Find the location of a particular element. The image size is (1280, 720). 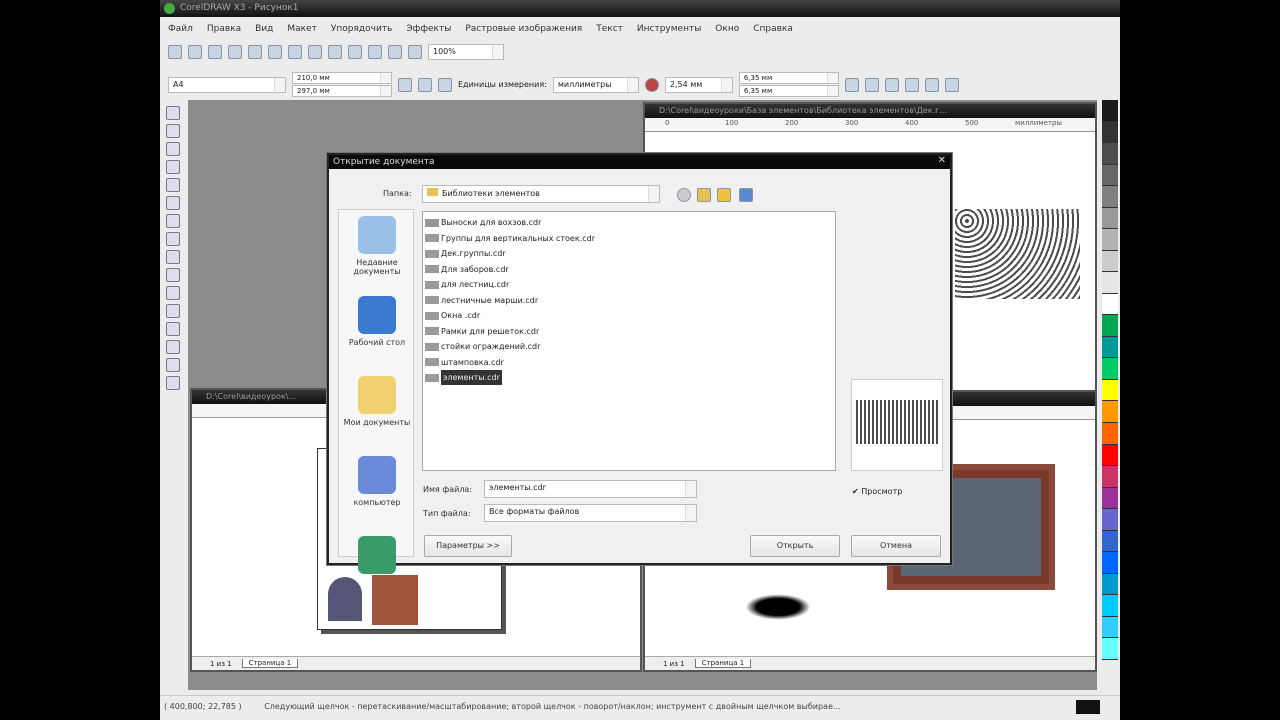

zoom-level-select: 100% is located at coordinates (466, 52).